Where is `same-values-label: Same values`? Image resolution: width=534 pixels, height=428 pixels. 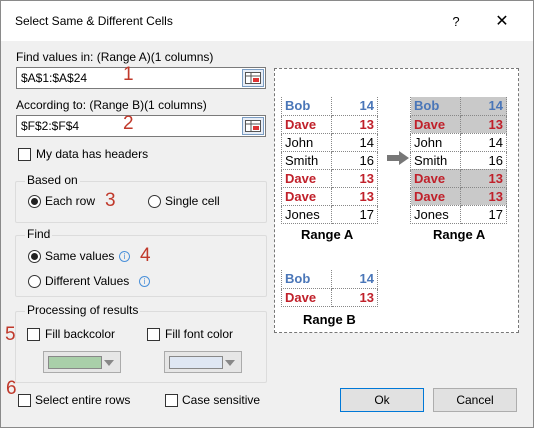 same-values-label: Same values is located at coordinates (80, 256).